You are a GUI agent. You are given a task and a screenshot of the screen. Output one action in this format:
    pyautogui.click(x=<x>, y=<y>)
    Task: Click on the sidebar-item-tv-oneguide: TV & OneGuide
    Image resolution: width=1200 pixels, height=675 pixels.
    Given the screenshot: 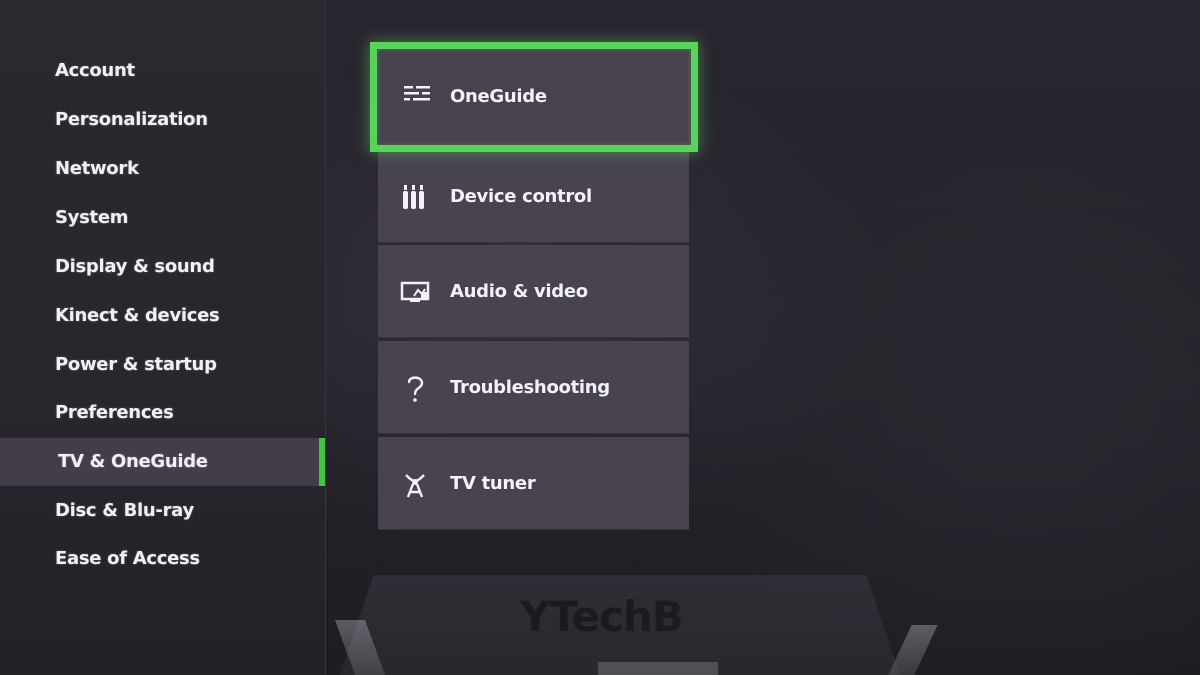 What is the action you would take?
    pyautogui.click(x=162, y=462)
    